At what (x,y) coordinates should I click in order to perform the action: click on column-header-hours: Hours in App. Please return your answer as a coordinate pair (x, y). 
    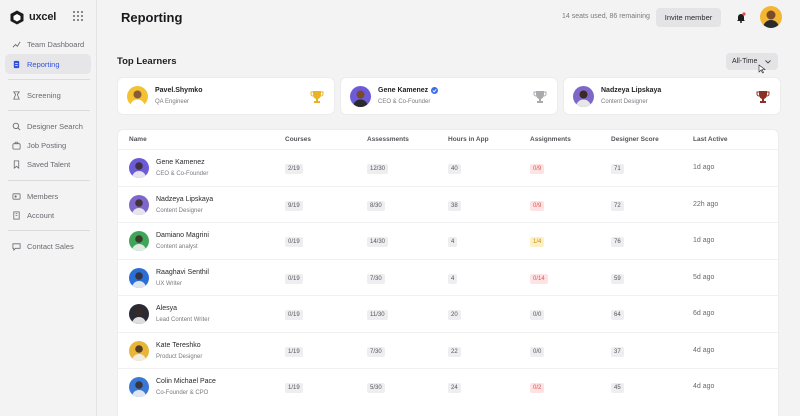
    Looking at the image, I should click on (468, 139).